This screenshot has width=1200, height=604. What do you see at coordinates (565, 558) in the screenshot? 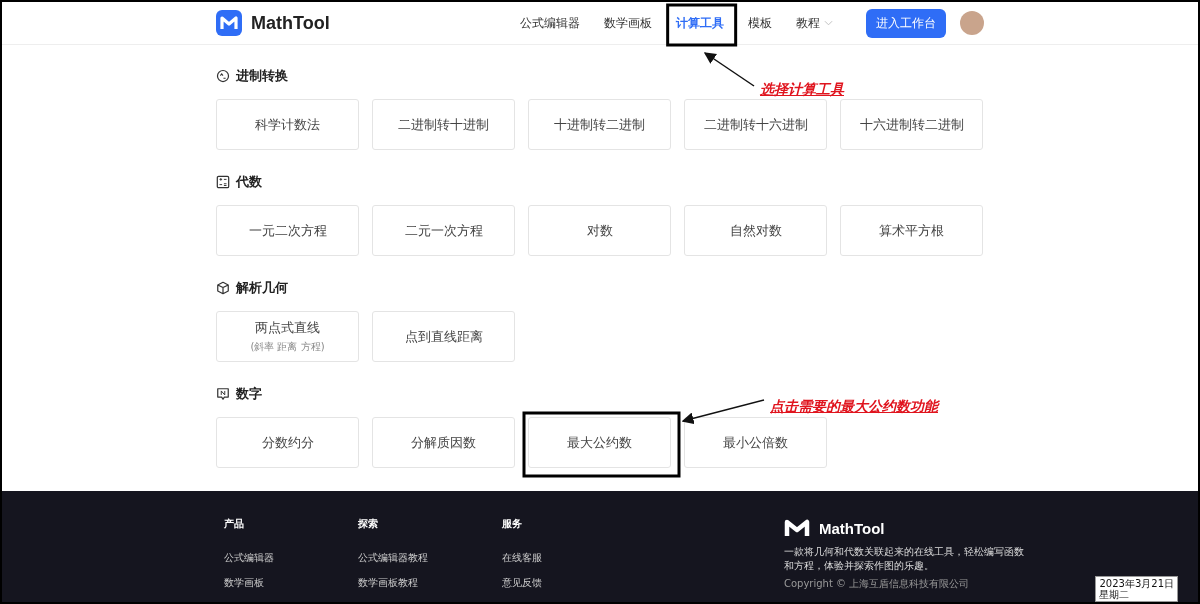
I see `footer-link: 在线客服` at bounding box center [565, 558].